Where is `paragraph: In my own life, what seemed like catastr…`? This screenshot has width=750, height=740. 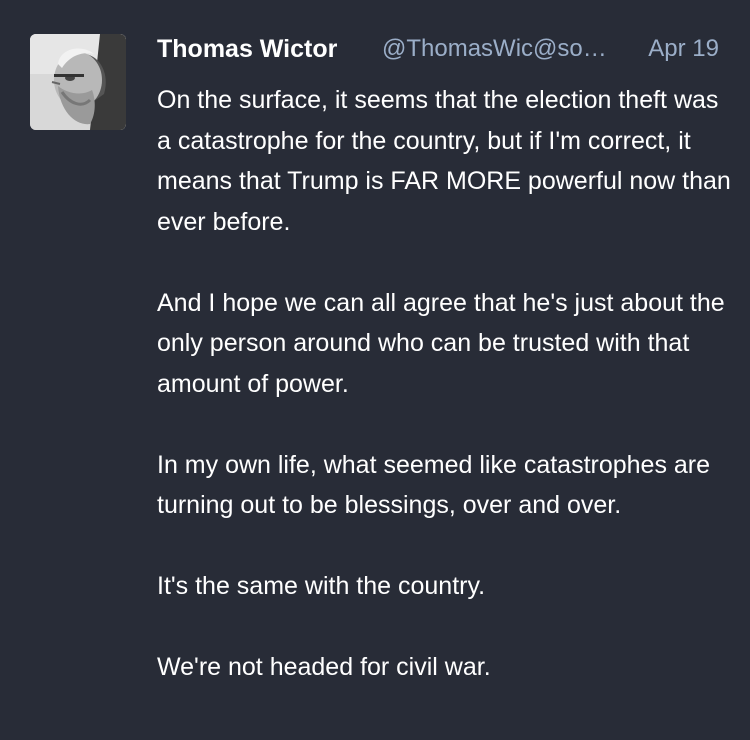
paragraph: In my own life, what seemed like catastr… is located at coordinates (434, 485).